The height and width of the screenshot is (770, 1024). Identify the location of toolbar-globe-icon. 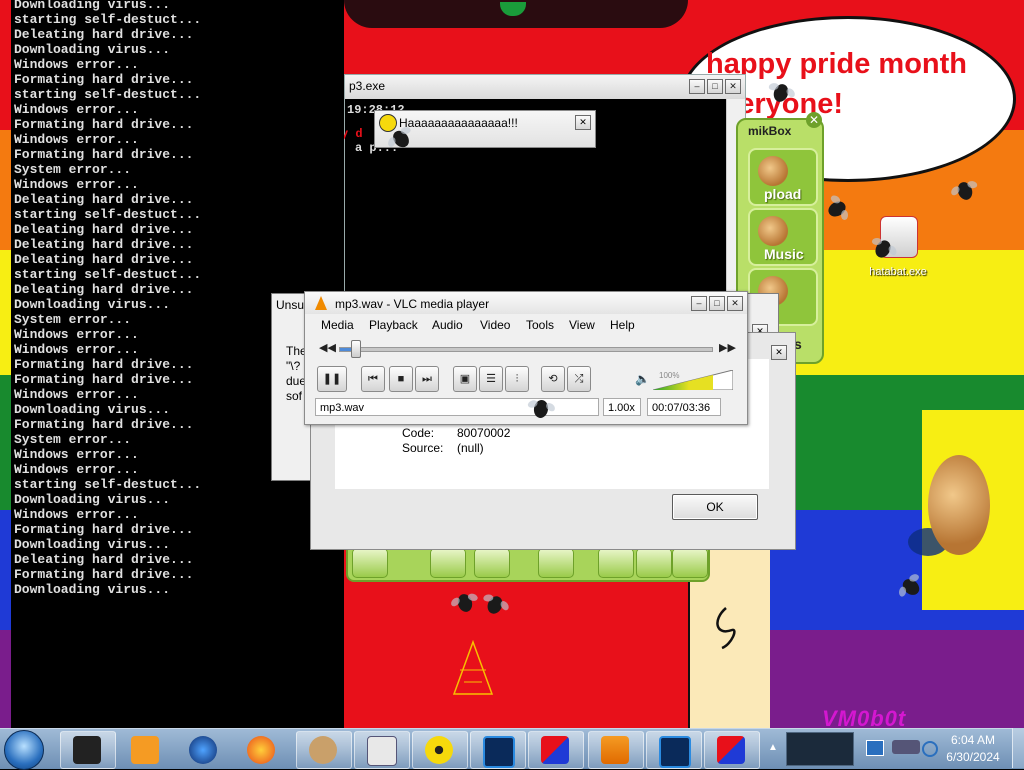
(654, 563).